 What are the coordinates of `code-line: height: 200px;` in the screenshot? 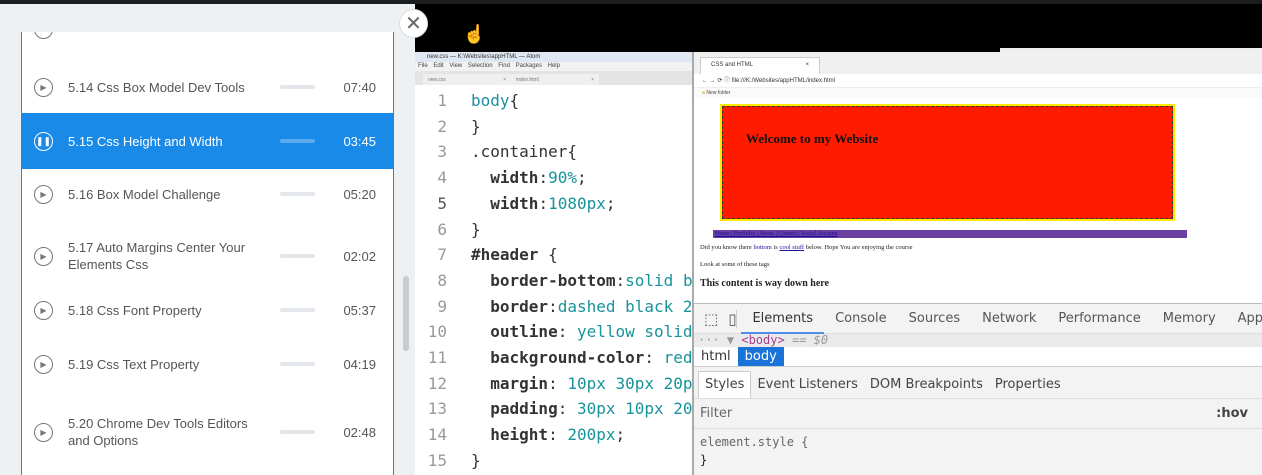 It's located at (548, 435).